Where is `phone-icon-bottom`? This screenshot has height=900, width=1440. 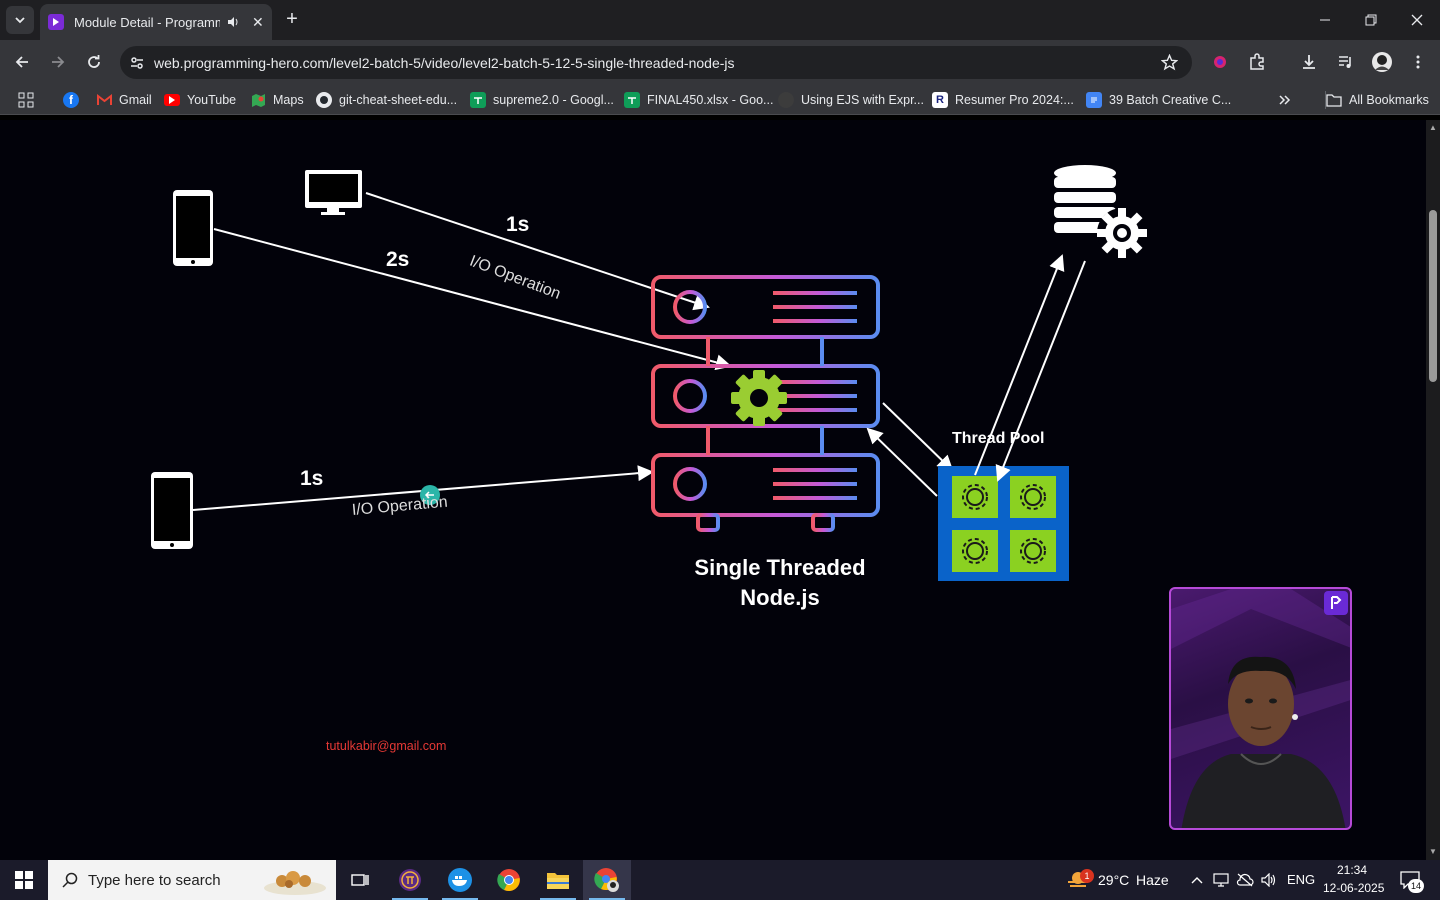 phone-icon-bottom is located at coordinates (172, 510).